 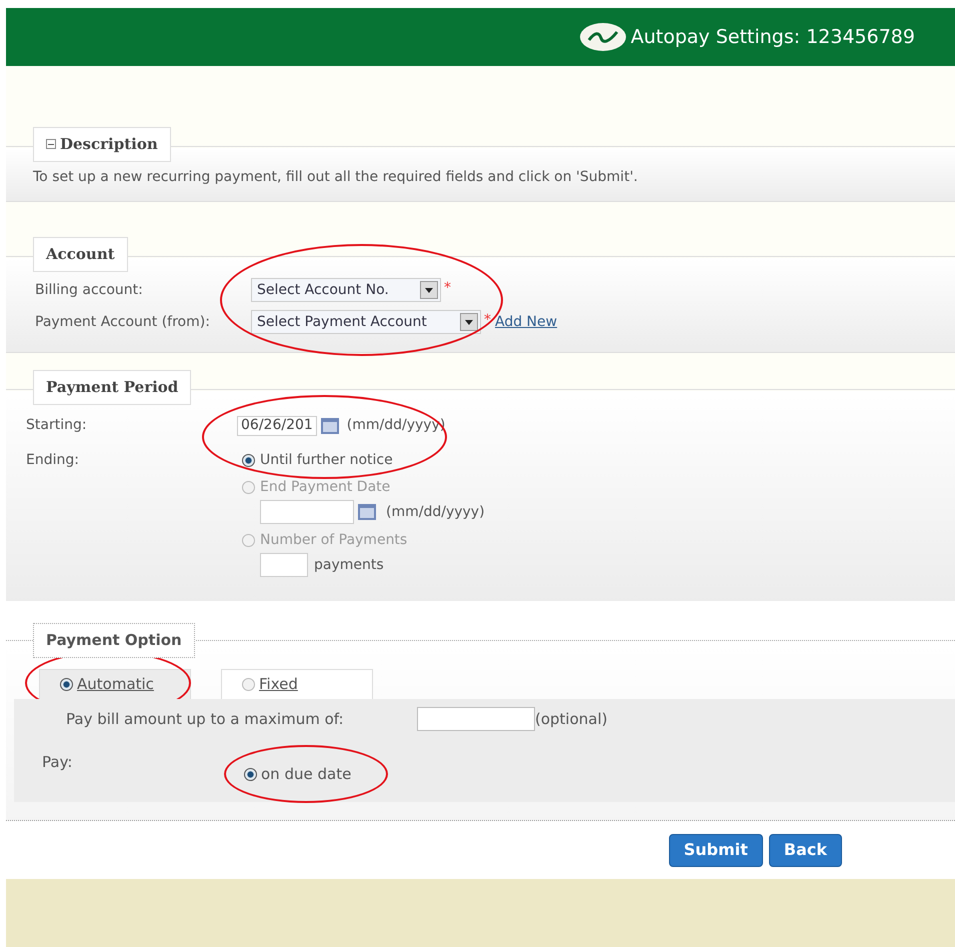 What do you see at coordinates (349, 565) in the screenshot?
I see `unit-label: payments` at bounding box center [349, 565].